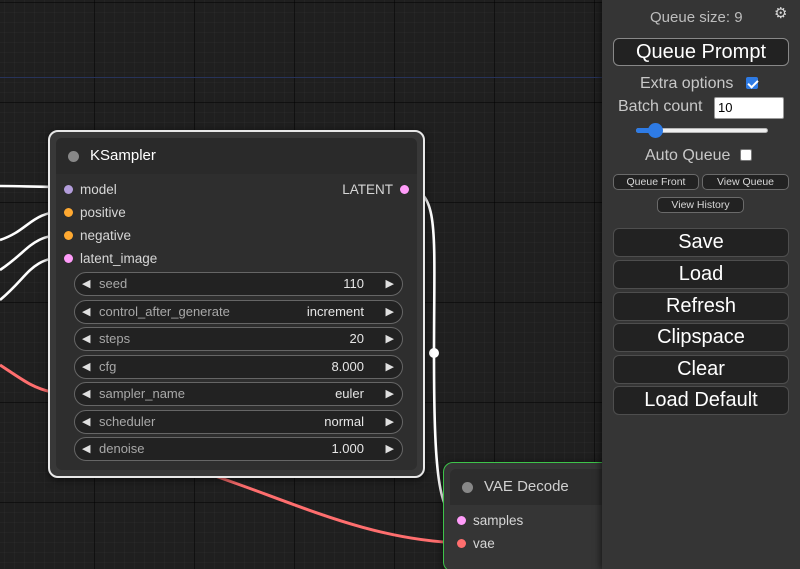 The width and height of the screenshot is (800, 569). I want to click on gear-icon: ⚙, so click(781, 13).